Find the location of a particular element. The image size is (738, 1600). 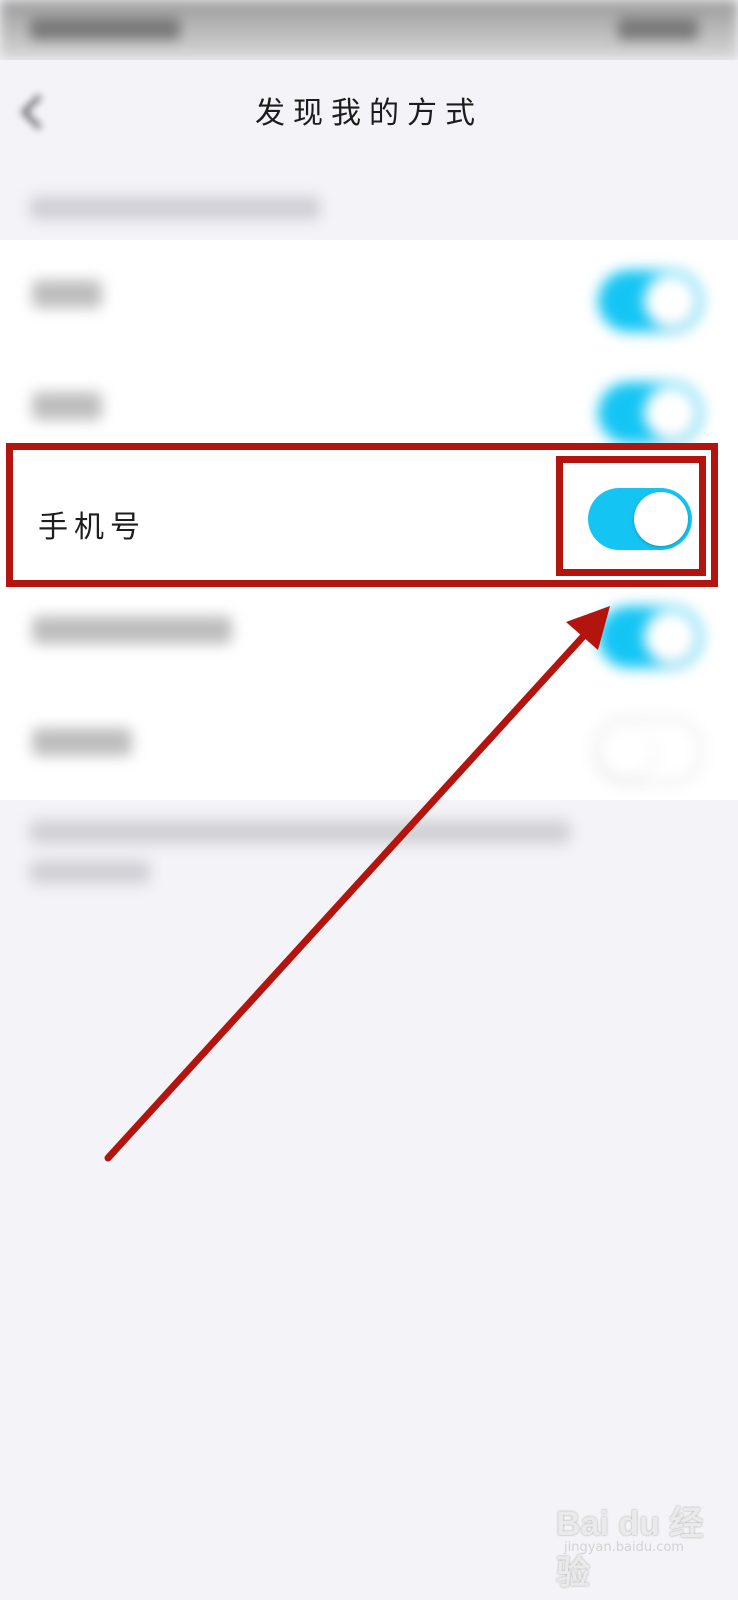

phone-number-label: 手机号 is located at coordinates (92, 527).